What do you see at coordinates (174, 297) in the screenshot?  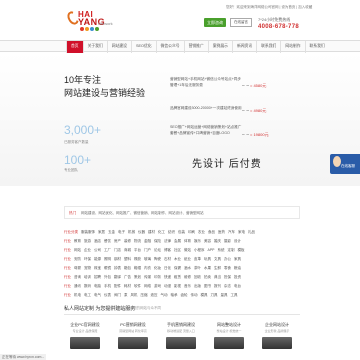 I see `industry-link: 轴承` at bounding box center [174, 297].